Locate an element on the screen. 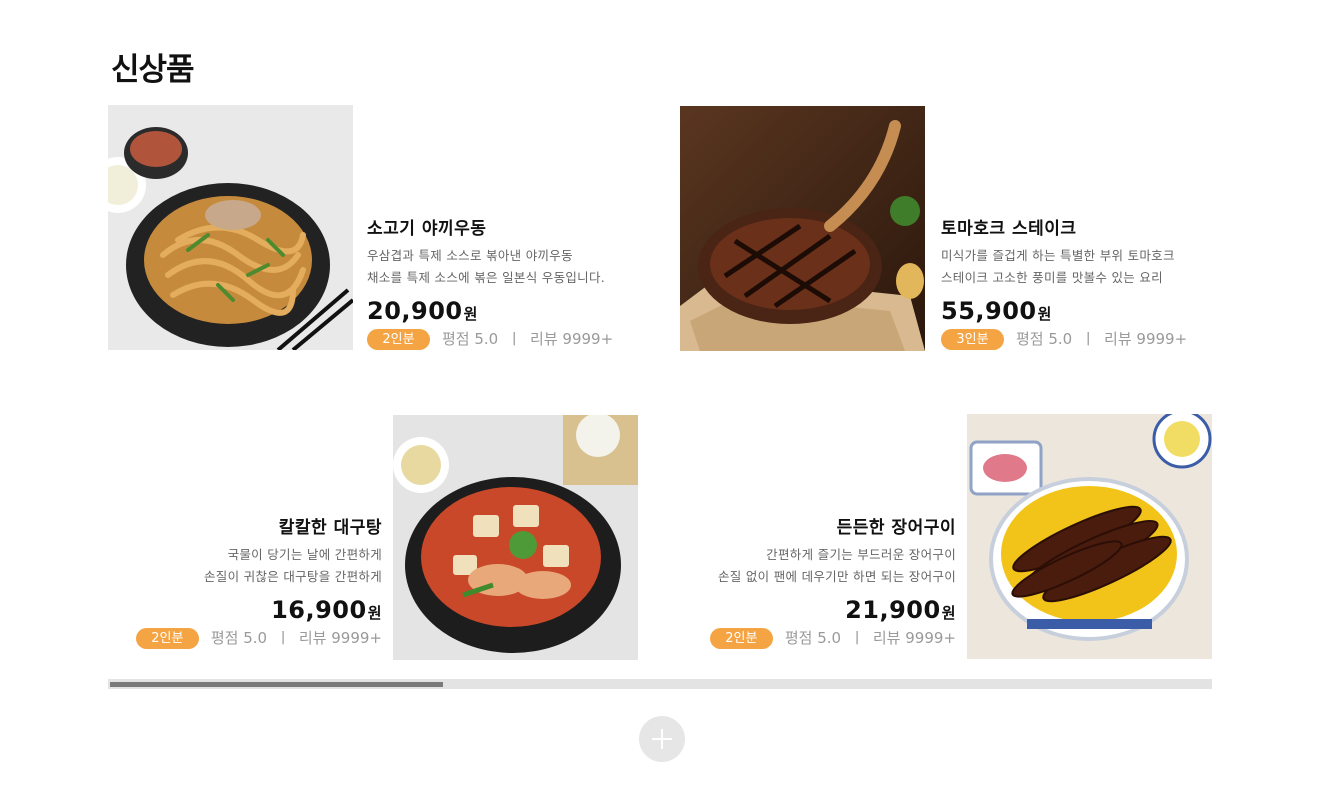 The width and height of the screenshot is (1320, 799). carousel-scrollbar-thumb is located at coordinates (276, 684).